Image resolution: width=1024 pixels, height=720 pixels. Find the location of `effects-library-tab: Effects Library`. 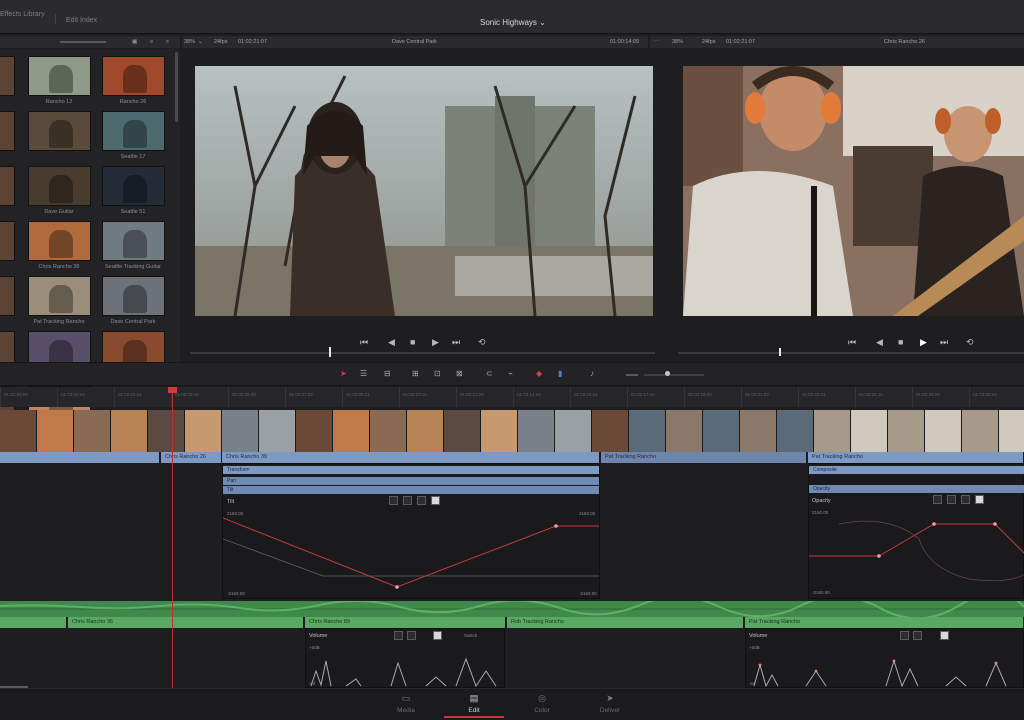

effects-library-tab: Effects Library is located at coordinates (22, 14).